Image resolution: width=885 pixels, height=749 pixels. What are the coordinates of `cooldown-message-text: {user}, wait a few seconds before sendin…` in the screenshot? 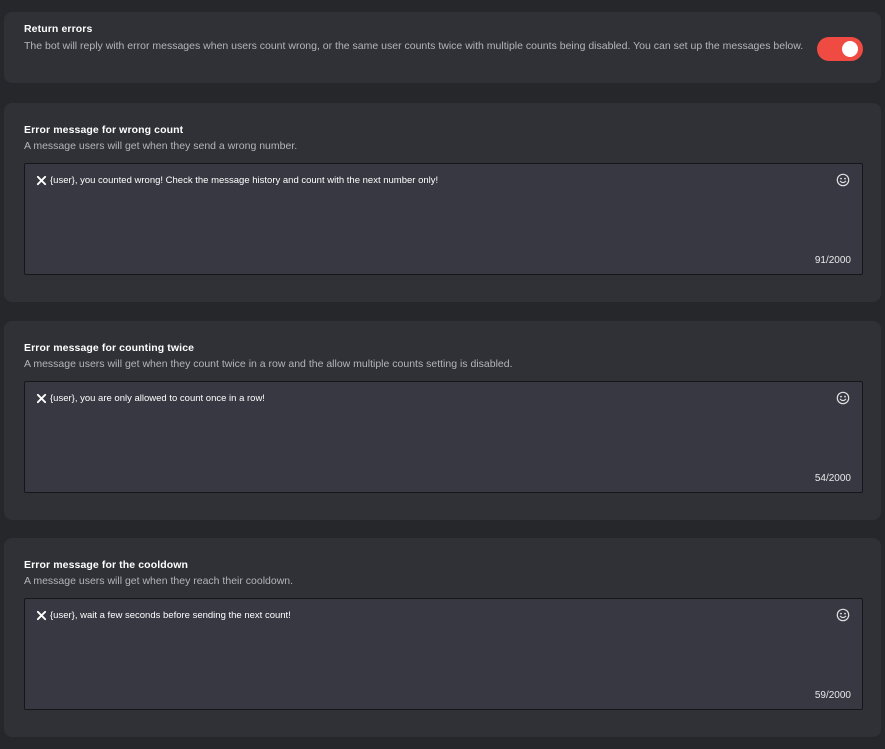 It's located at (163, 615).